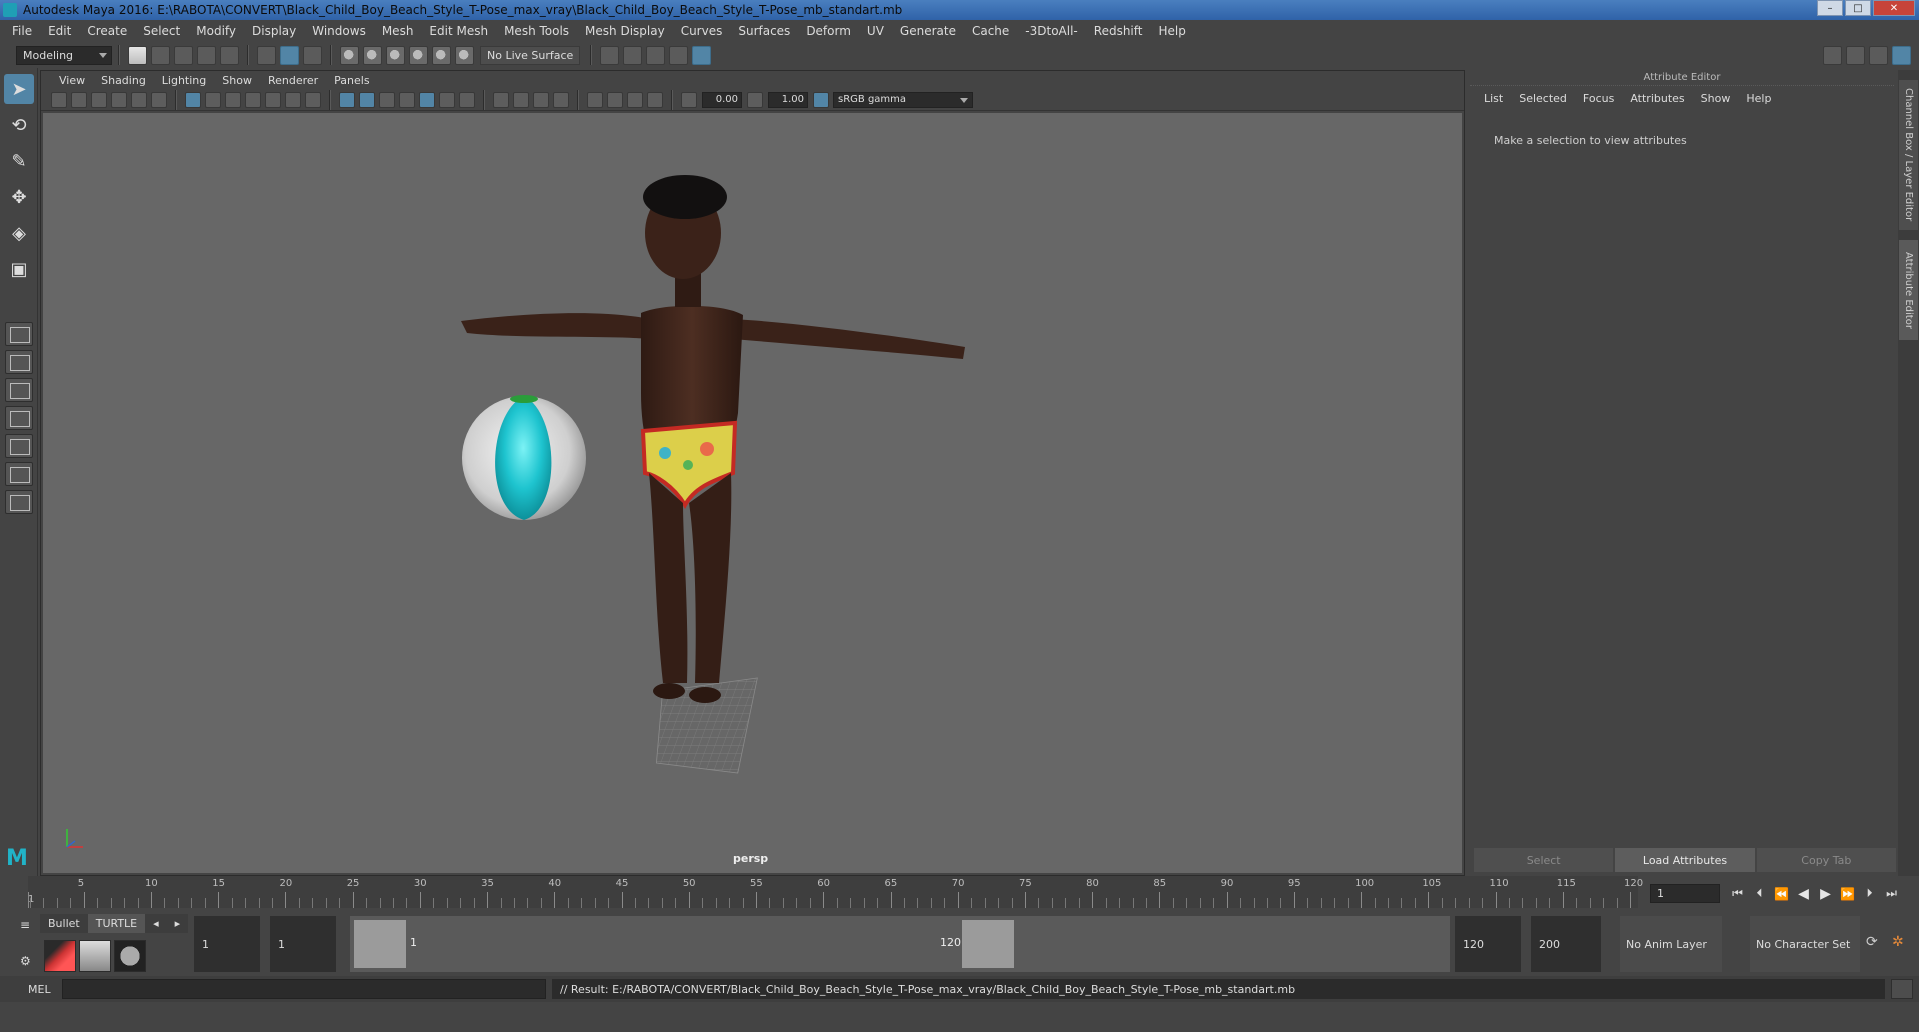  What do you see at coordinates (418, 55) in the screenshot?
I see `snap-view-plane-icon` at bounding box center [418, 55].